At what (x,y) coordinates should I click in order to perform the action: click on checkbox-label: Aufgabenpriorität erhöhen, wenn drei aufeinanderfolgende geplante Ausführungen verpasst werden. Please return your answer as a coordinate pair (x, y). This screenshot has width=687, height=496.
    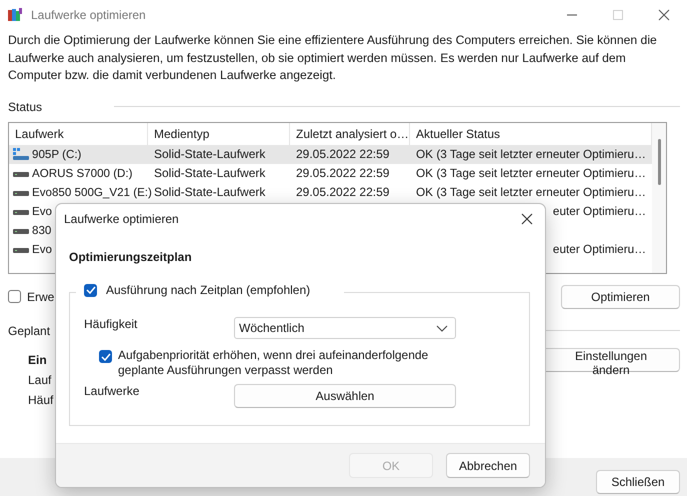
    Looking at the image, I should click on (274, 363).